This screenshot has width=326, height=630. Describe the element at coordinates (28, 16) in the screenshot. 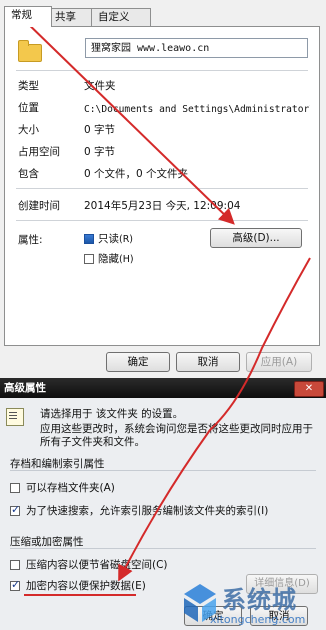

I see `tab-general: 常规` at that location.